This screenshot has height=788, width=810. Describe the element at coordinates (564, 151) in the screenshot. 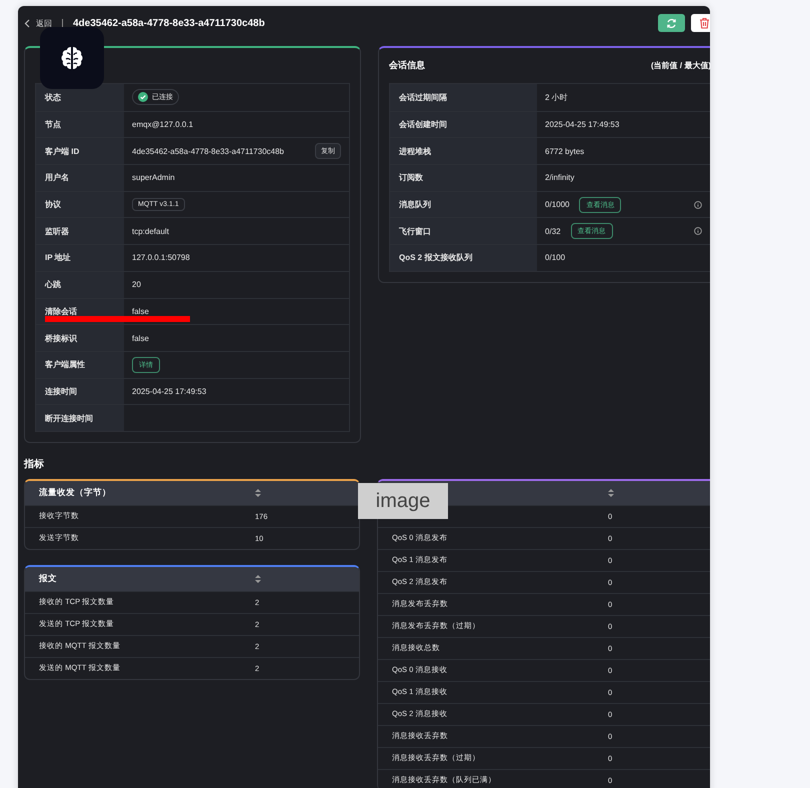

I see `field-value: 6772 bytes` at that location.